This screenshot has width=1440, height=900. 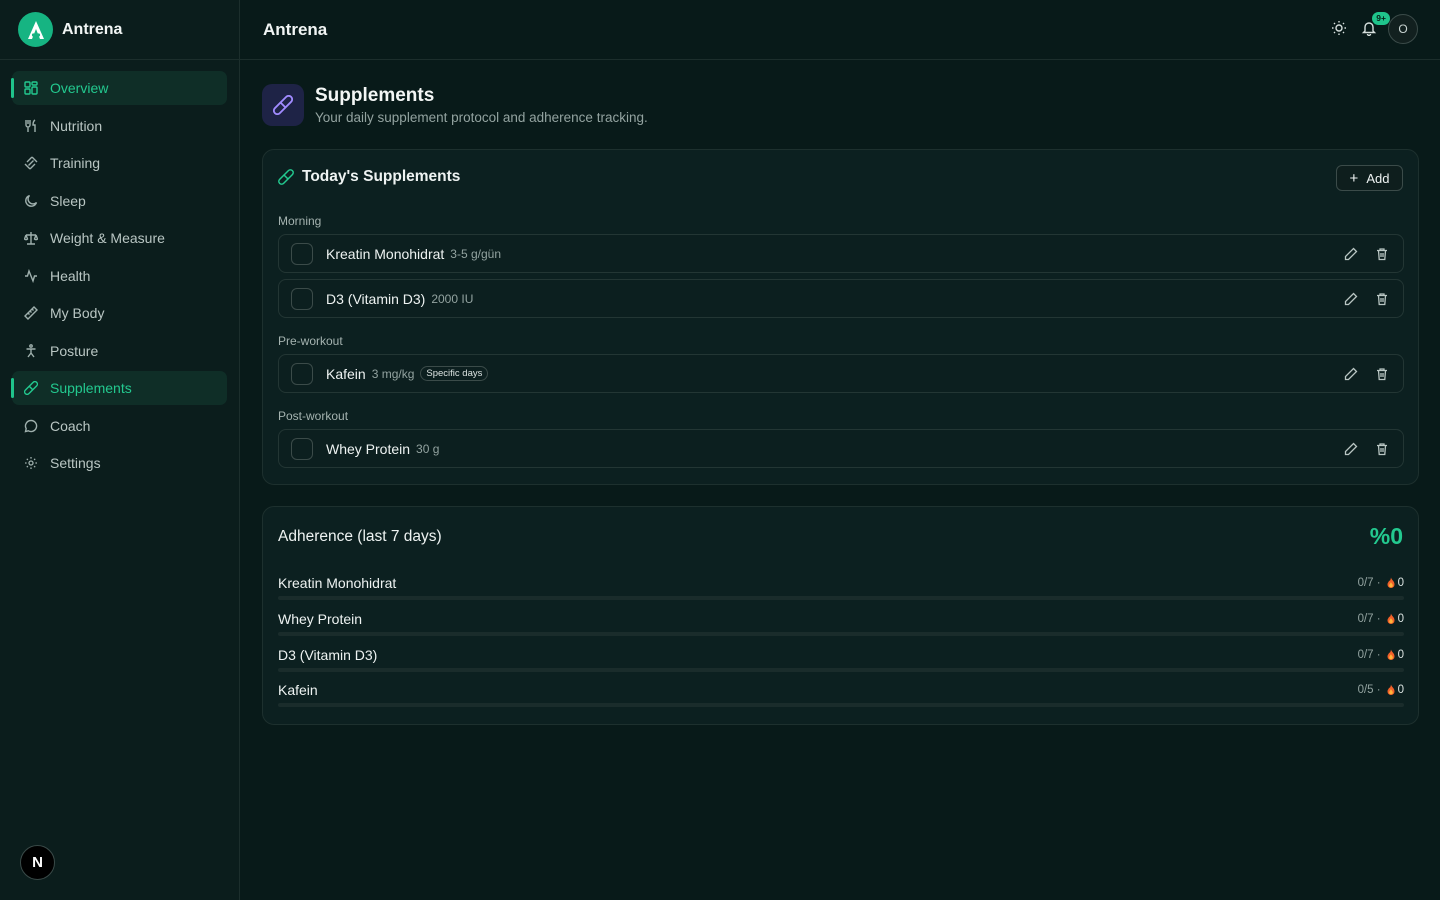 I want to click on group-label-morning: Morning, so click(x=300, y=221).